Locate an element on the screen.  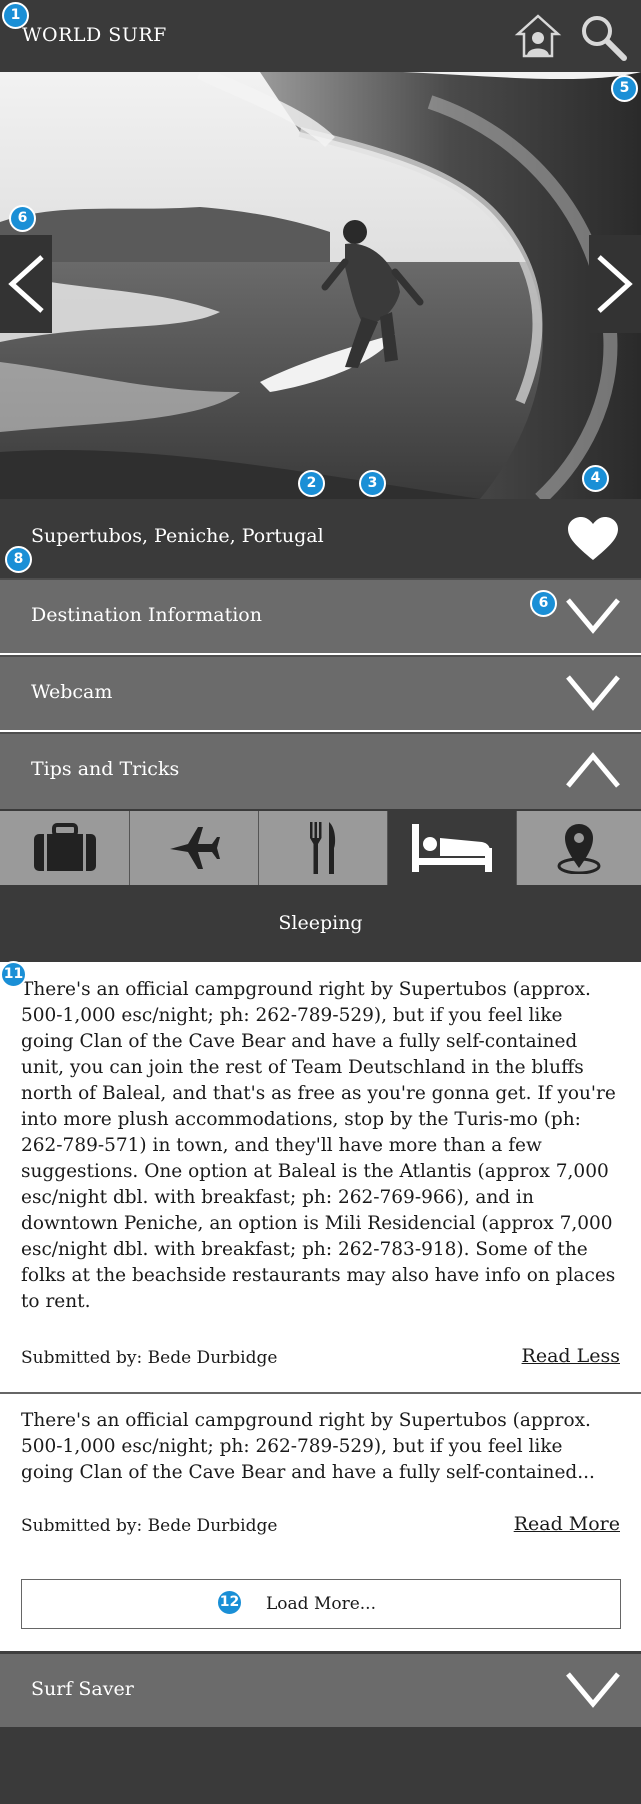
home-icon is located at coordinates (538, 36).